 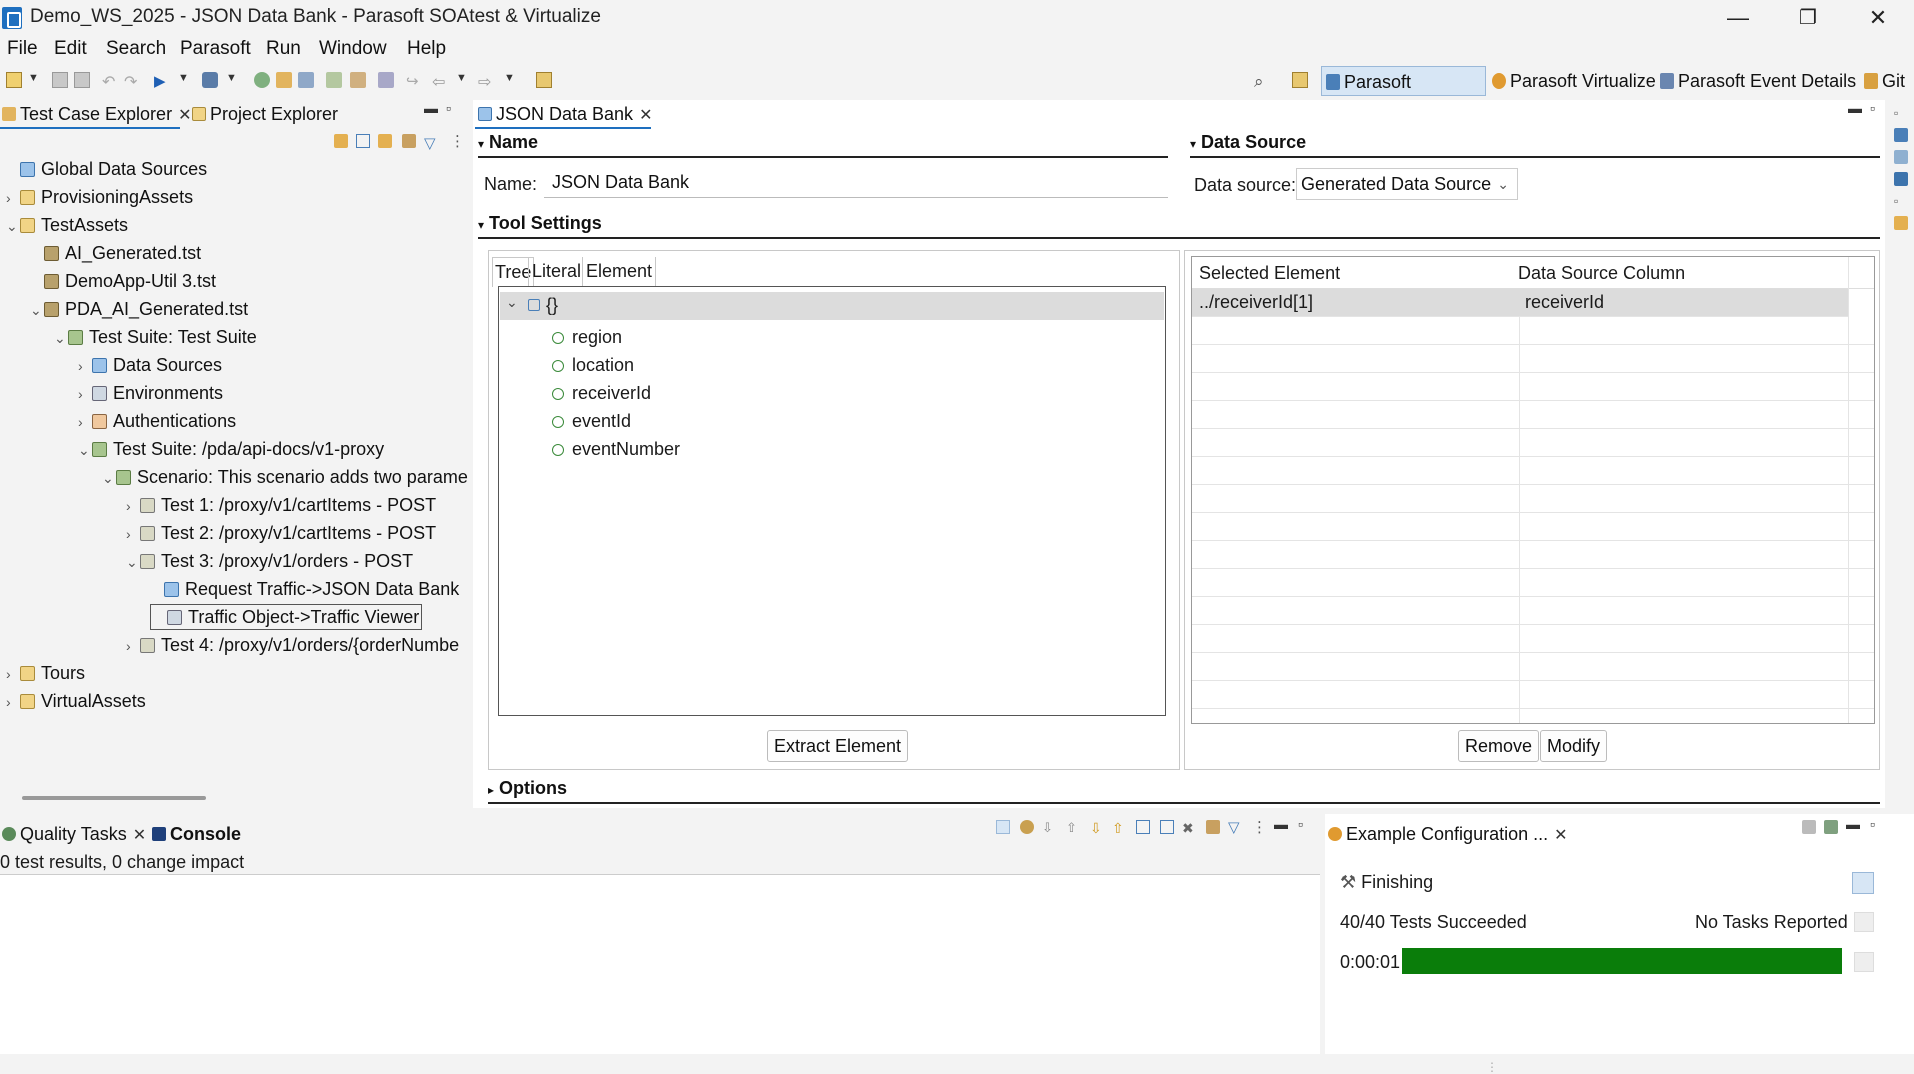 What do you see at coordinates (1049, 827) in the screenshot?
I see `sort-icon: ⇩` at bounding box center [1049, 827].